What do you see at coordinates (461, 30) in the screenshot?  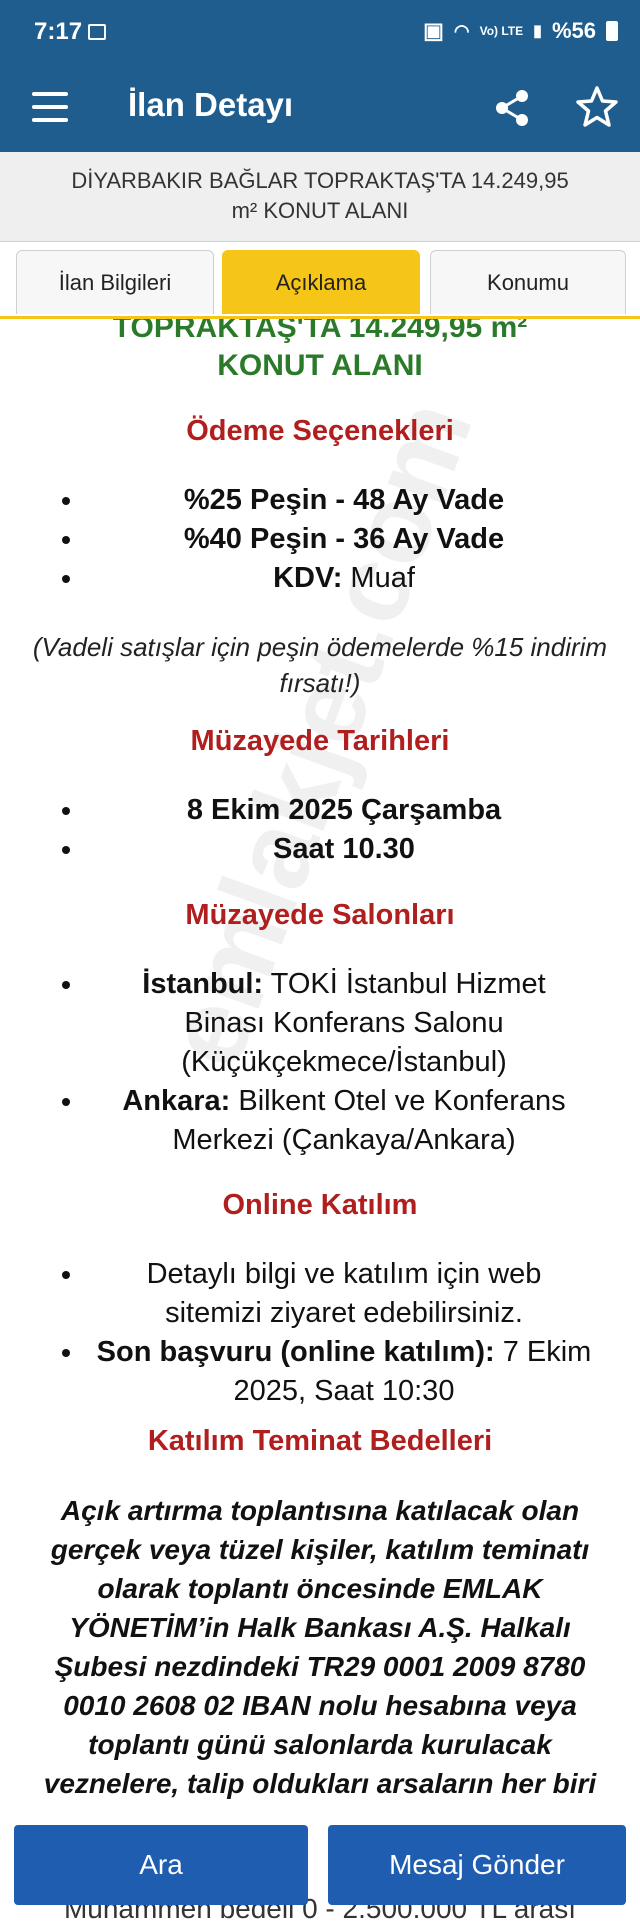 I see `wifi-icon: ◠` at bounding box center [461, 30].